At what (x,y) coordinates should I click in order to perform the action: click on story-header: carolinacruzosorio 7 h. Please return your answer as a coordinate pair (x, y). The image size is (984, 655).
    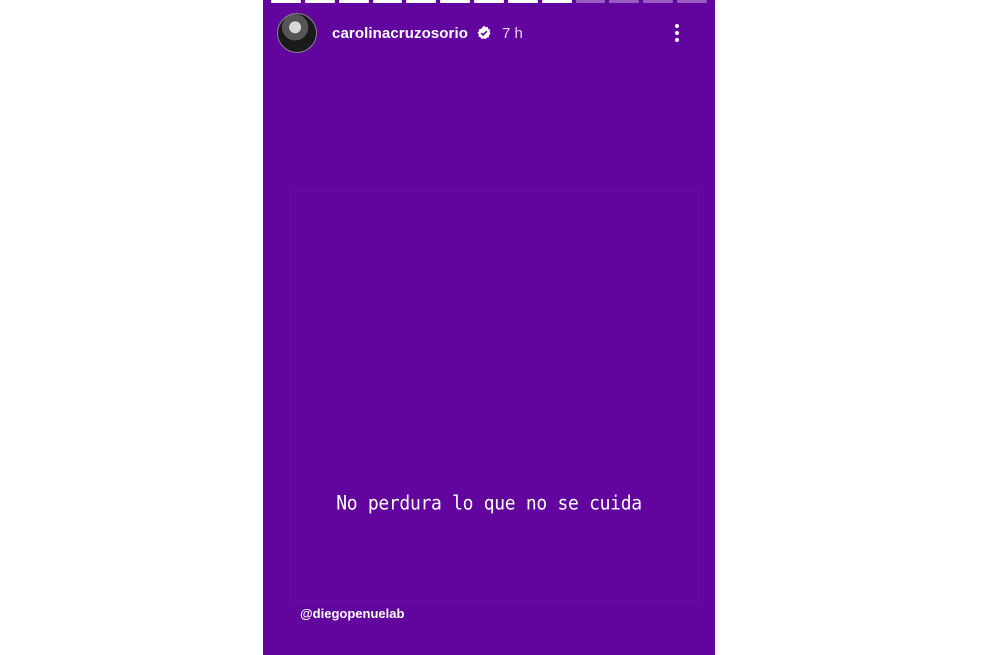
    Looking at the image, I should click on (489, 33).